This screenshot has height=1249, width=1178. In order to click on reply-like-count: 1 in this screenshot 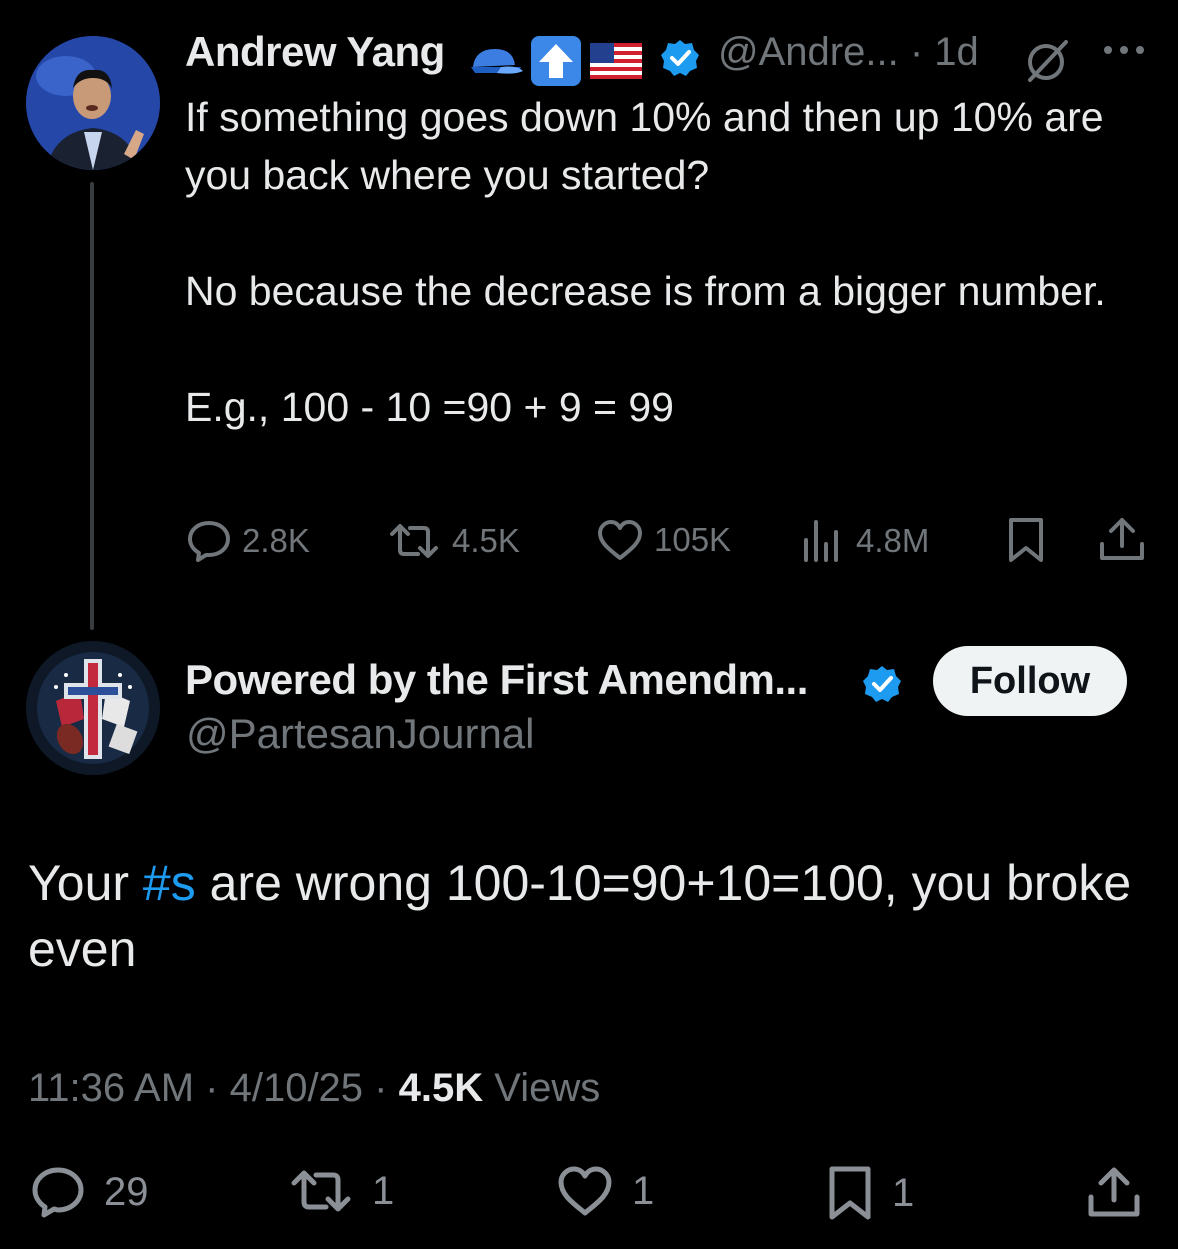, I will do `click(643, 1190)`.